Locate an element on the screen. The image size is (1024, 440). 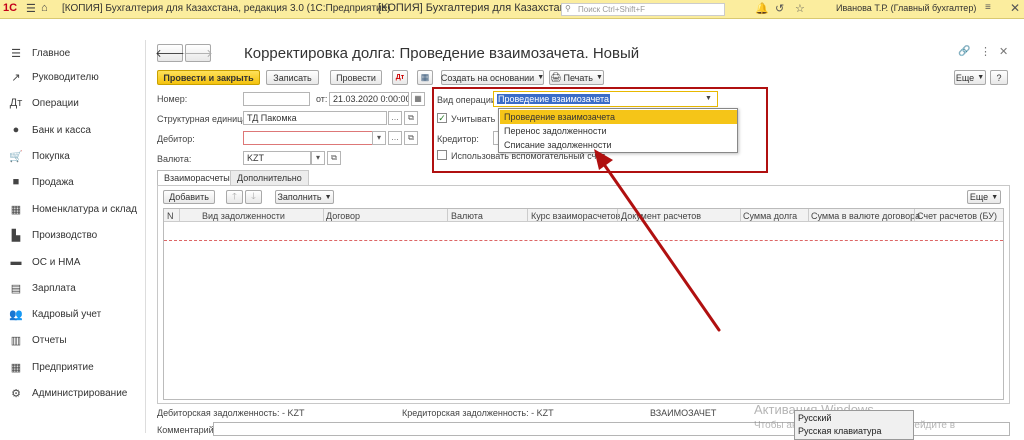
annotation-arrow is located at coordinates (657, 240).